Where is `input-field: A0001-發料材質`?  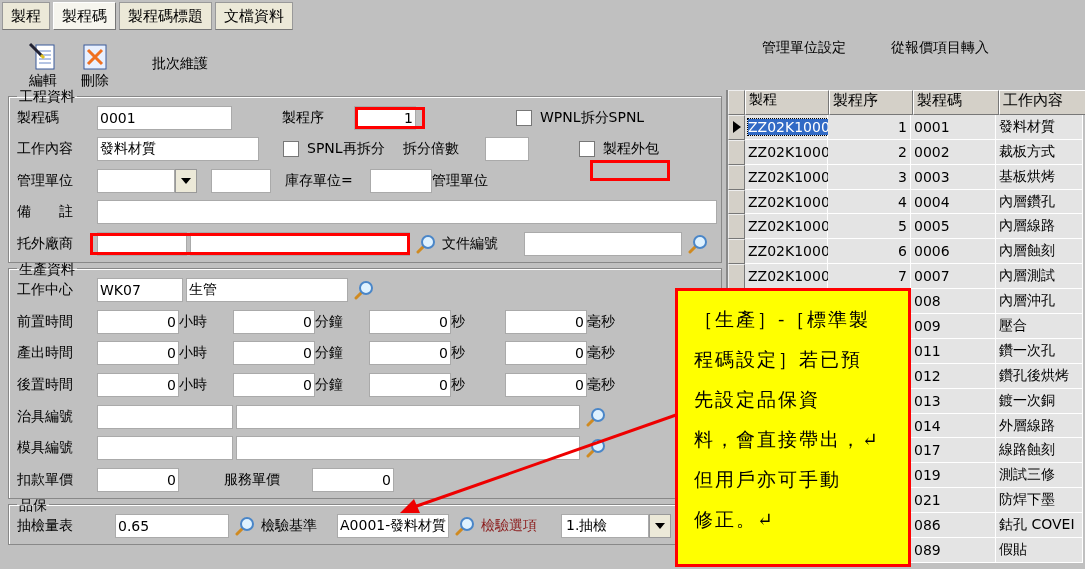 input-field: A0001-發料材質 is located at coordinates (393, 526).